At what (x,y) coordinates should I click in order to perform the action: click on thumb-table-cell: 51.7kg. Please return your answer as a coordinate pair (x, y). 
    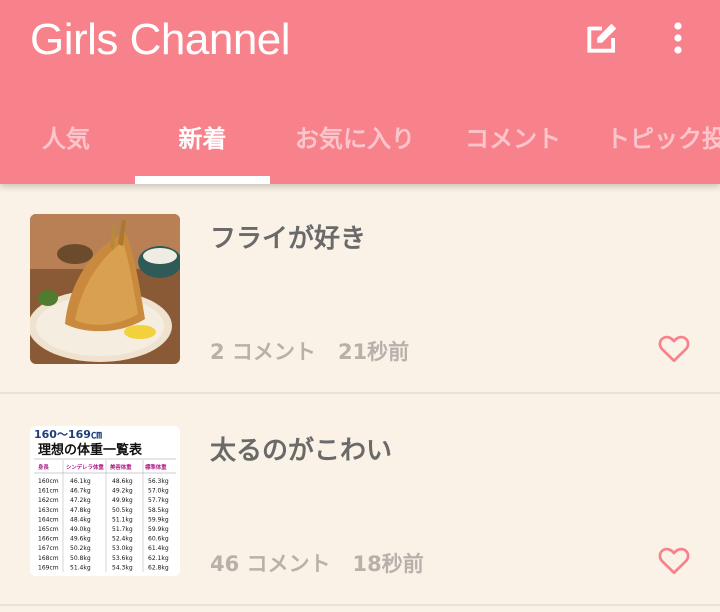
    Looking at the image, I should click on (122, 529).